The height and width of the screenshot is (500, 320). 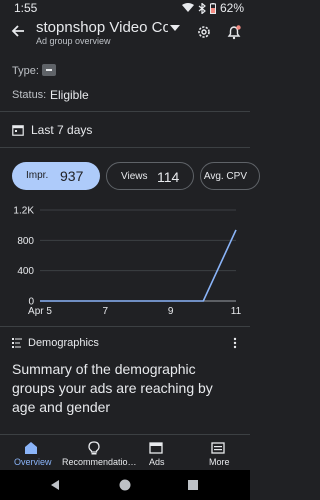 What do you see at coordinates (102, 27) in the screenshot?
I see `campaign-title: stopnshop Video Cor` at bounding box center [102, 27].